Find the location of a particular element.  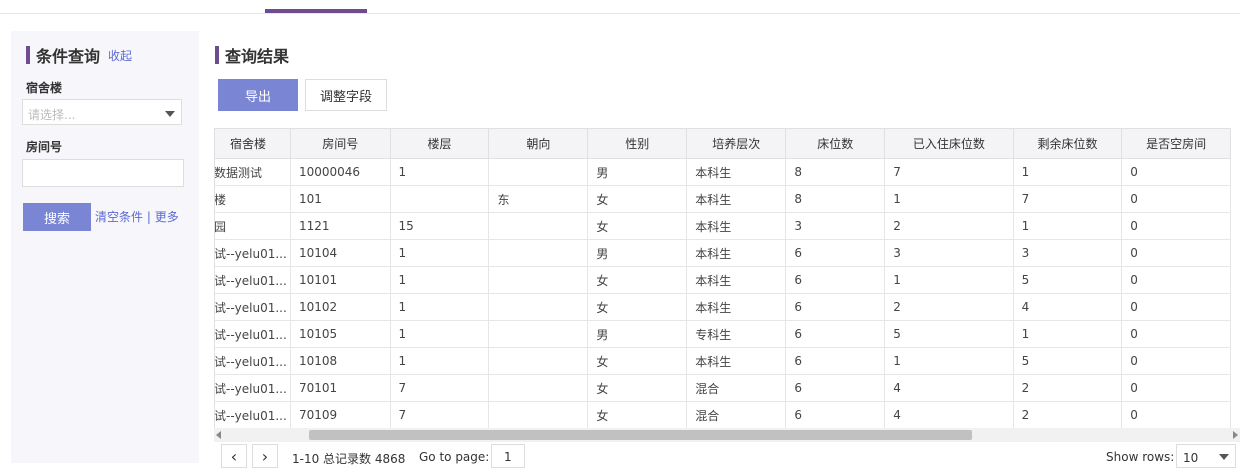

collapse-link: 收起 is located at coordinates (120, 55).